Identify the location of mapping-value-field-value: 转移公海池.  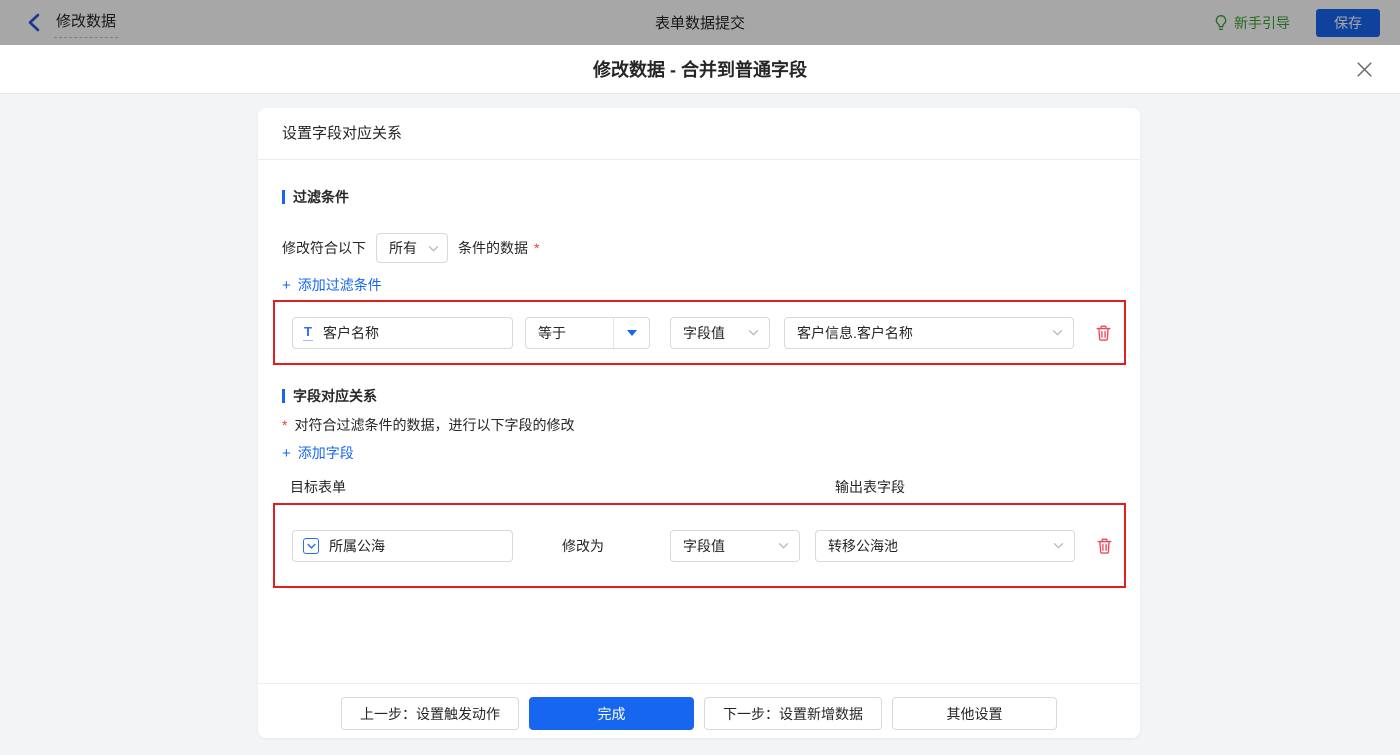
(863, 545).